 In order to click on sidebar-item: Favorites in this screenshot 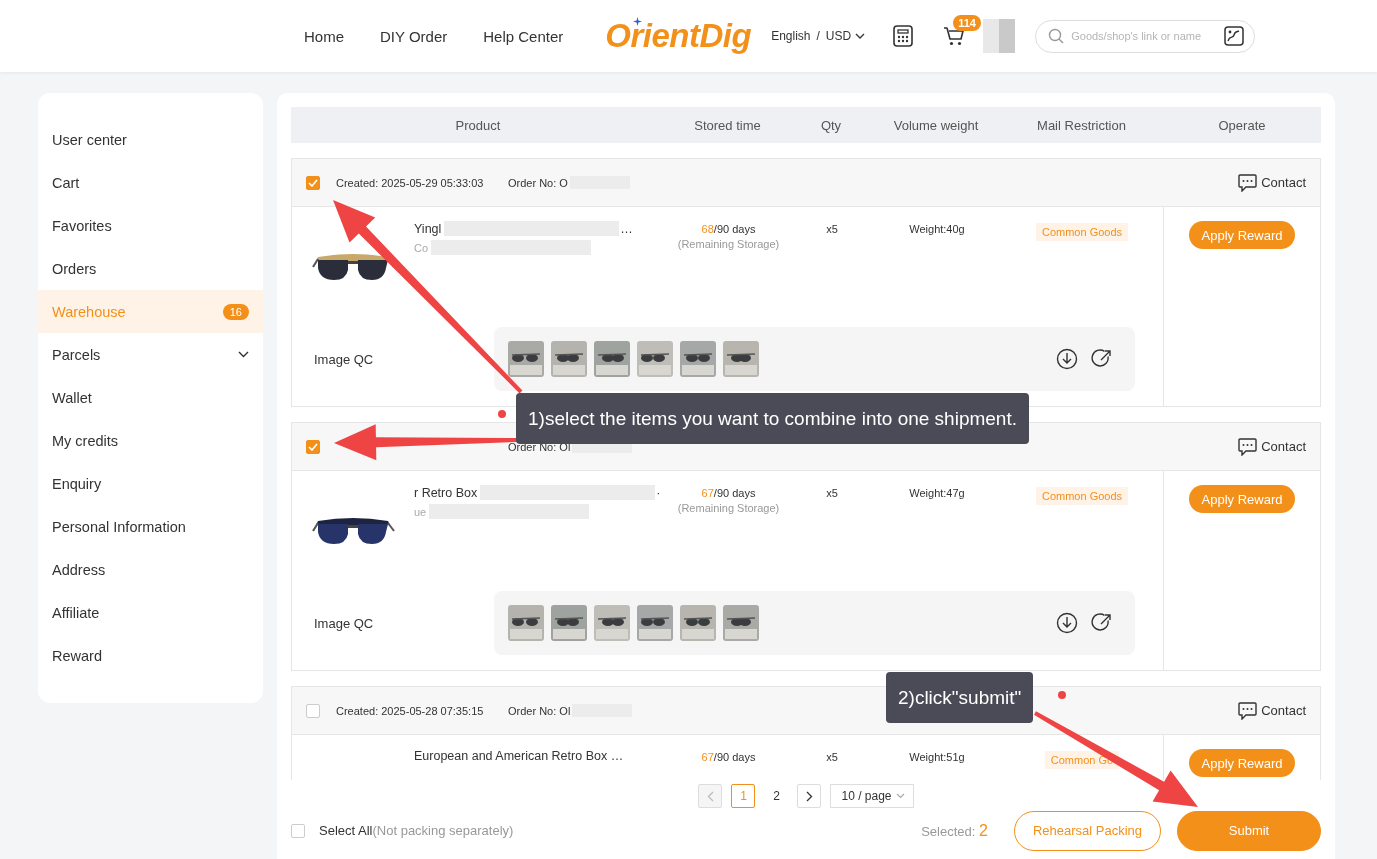, I will do `click(150, 225)`.